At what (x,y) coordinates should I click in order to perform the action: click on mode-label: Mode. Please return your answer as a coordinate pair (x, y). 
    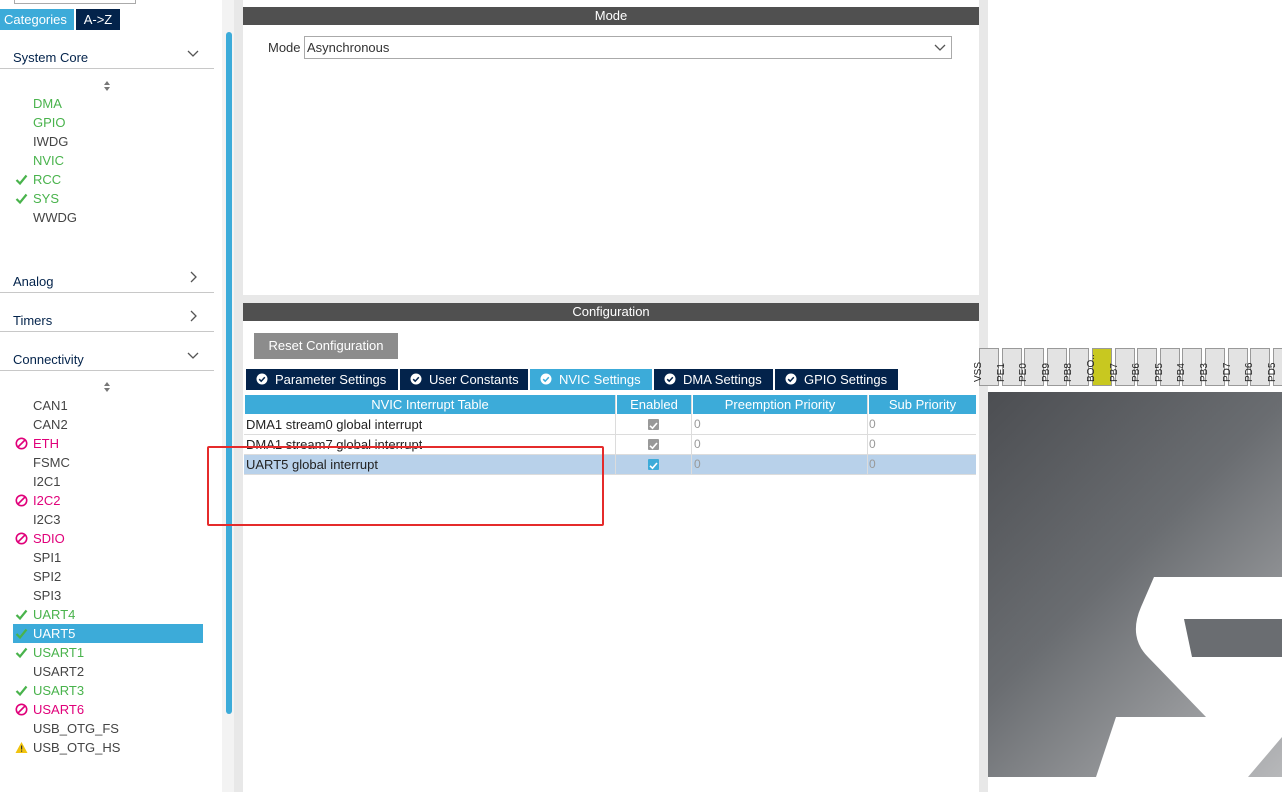
    Looking at the image, I should click on (284, 47).